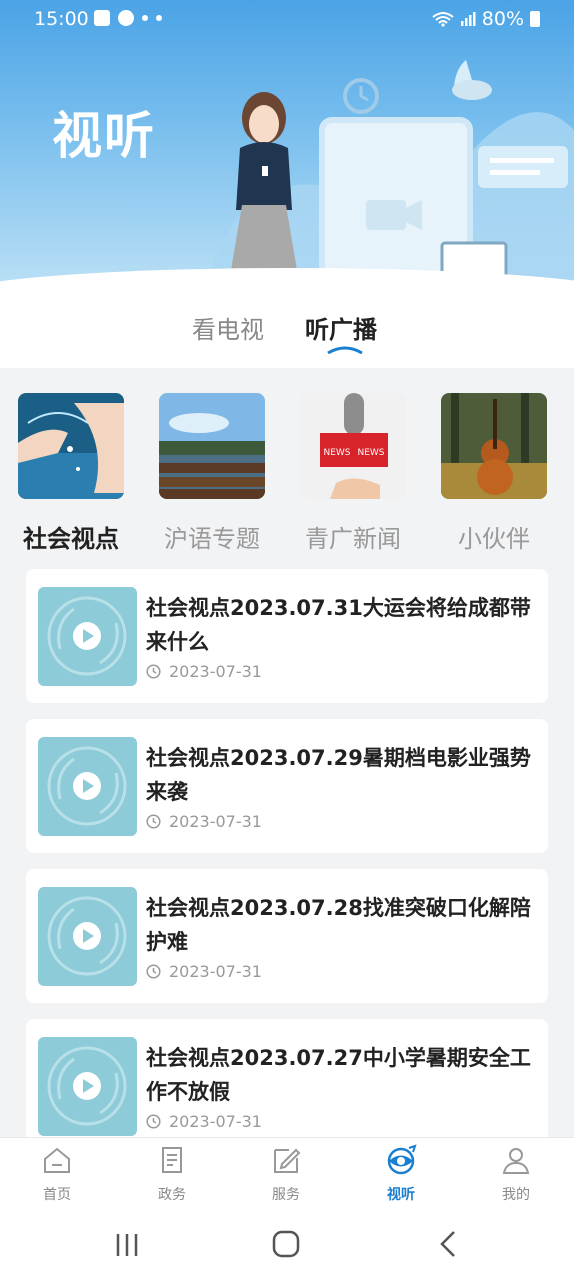  Describe the element at coordinates (448, 1244) in the screenshot. I see `back-icon` at that location.